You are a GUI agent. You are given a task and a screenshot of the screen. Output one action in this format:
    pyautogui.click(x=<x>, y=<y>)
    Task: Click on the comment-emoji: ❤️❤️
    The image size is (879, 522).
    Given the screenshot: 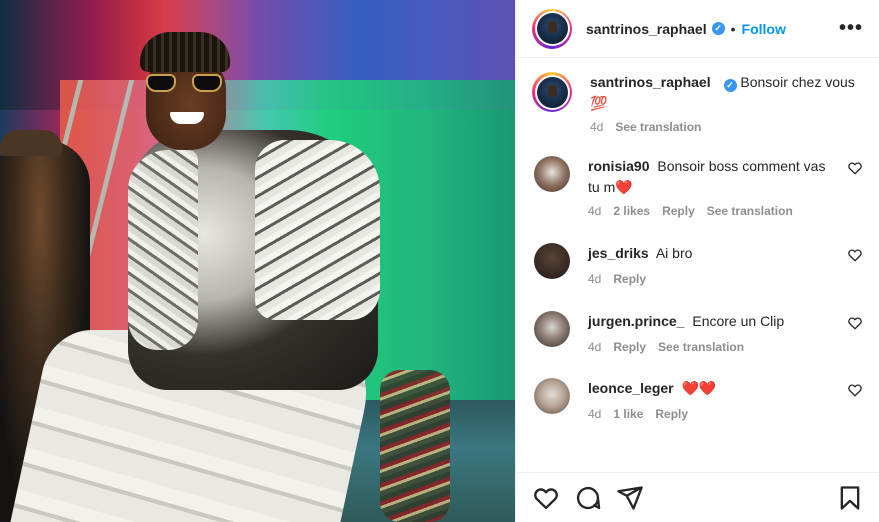 What is the action you would take?
    pyautogui.click(x=699, y=388)
    